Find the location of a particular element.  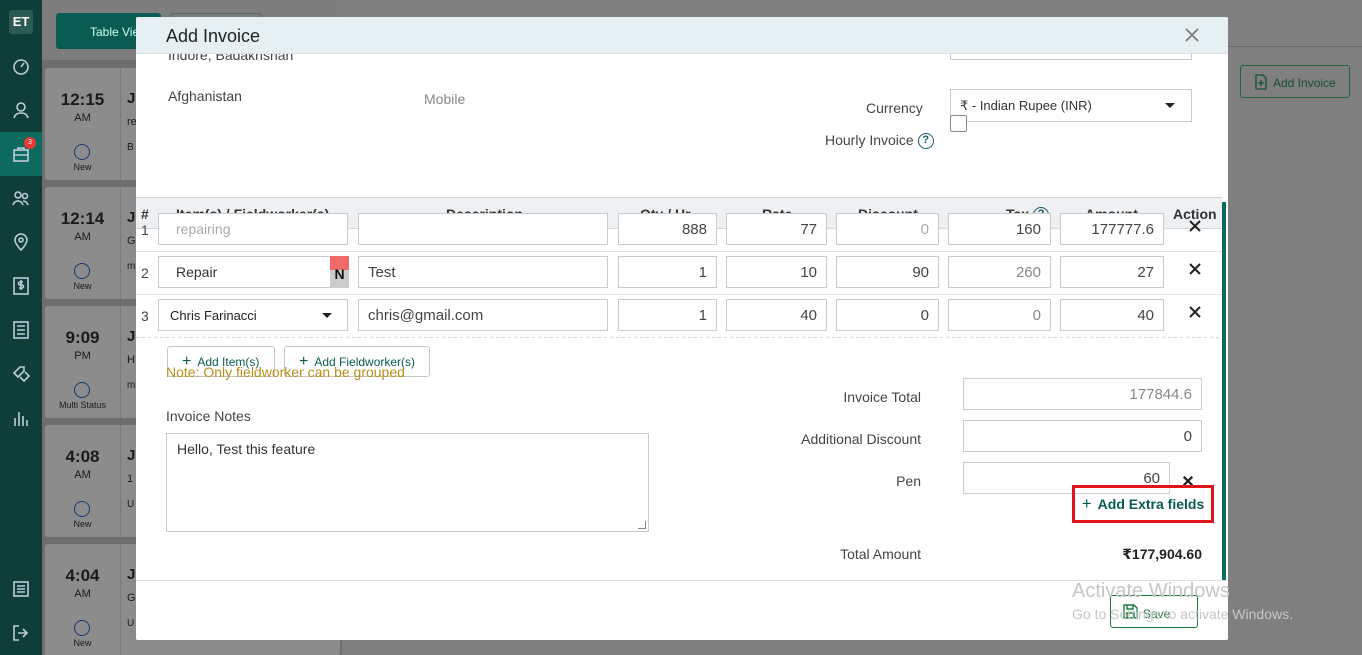

jobs-briefcase-icon: 3 is located at coordinates (21, 154).